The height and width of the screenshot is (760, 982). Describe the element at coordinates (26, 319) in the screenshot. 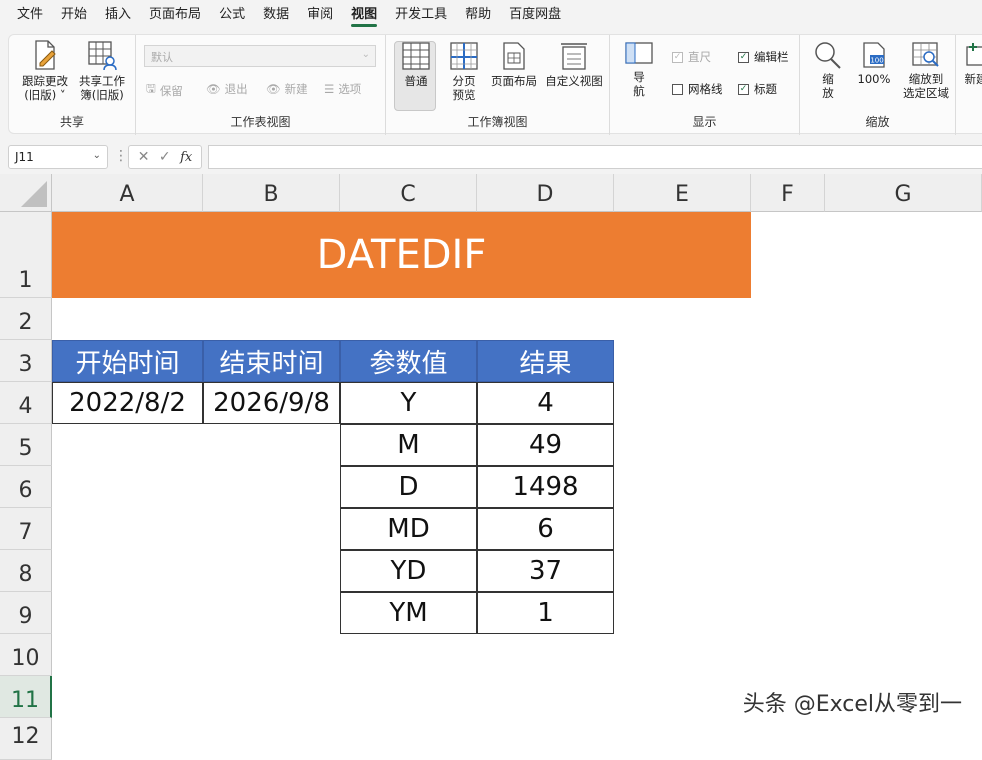

I see `row-header-2: 2` at that location.